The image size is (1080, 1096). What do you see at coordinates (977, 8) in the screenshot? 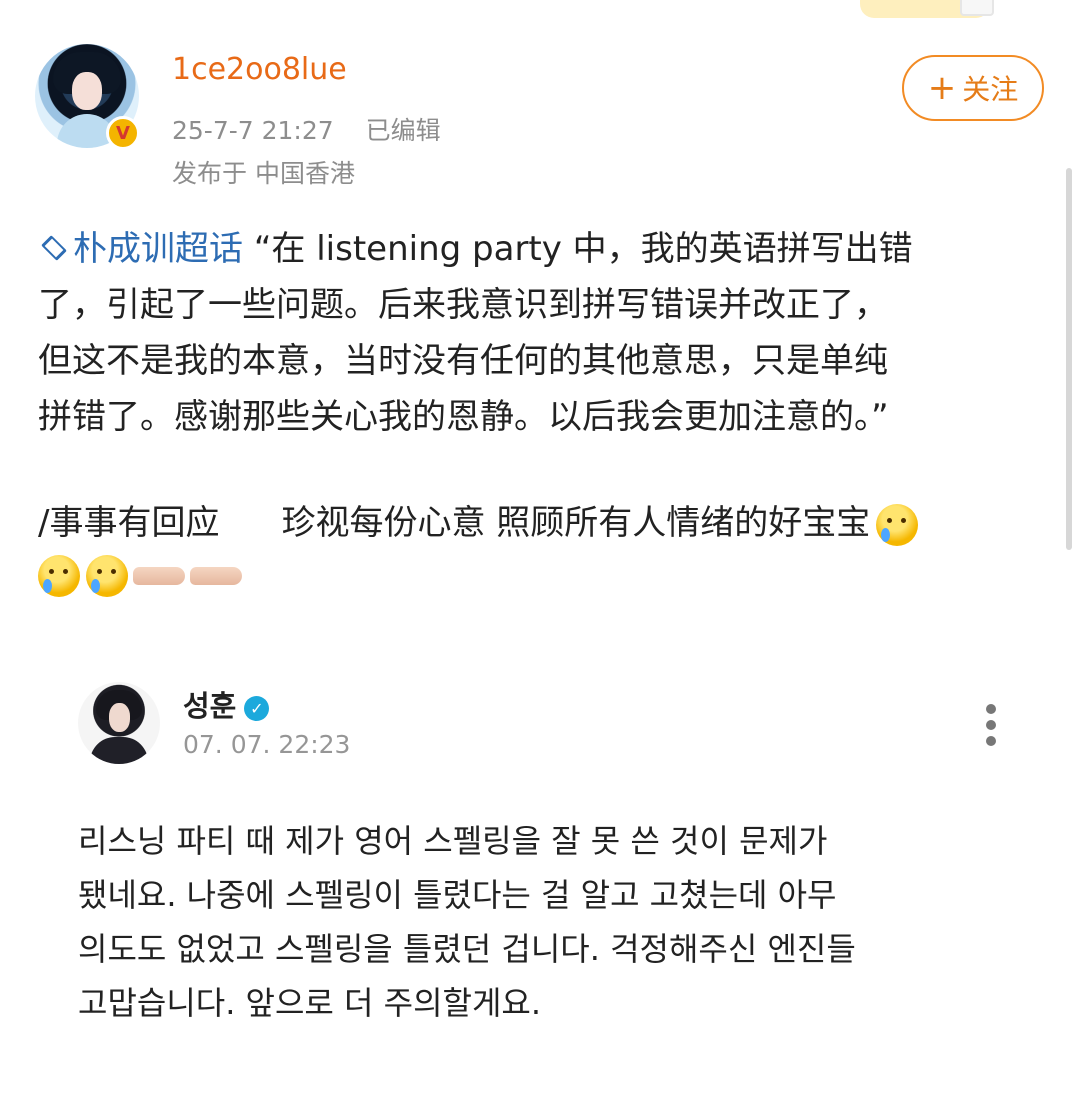
I see `top-decoration-icon` at bounding box center [977, 8].